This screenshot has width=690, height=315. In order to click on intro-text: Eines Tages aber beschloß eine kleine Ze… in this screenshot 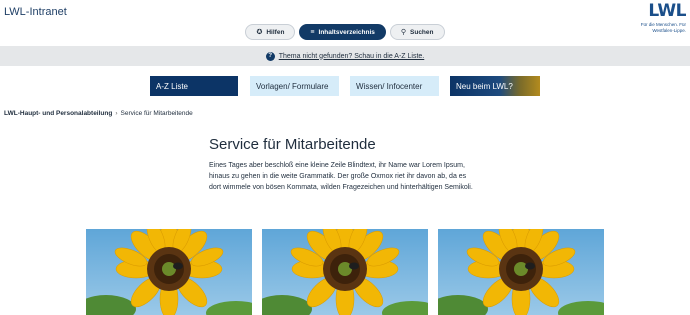, I will do `click(341, 176)`.